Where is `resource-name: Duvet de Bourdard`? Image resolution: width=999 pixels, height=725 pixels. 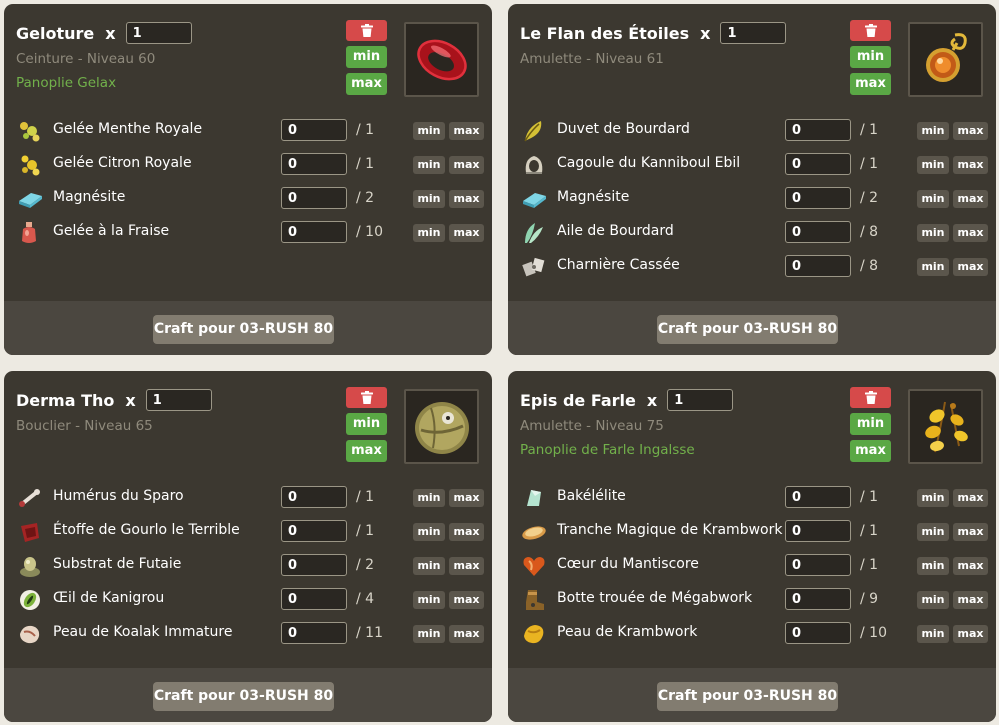 resource-name: Duvet de Bourdard is located at coordinates (623, 129).